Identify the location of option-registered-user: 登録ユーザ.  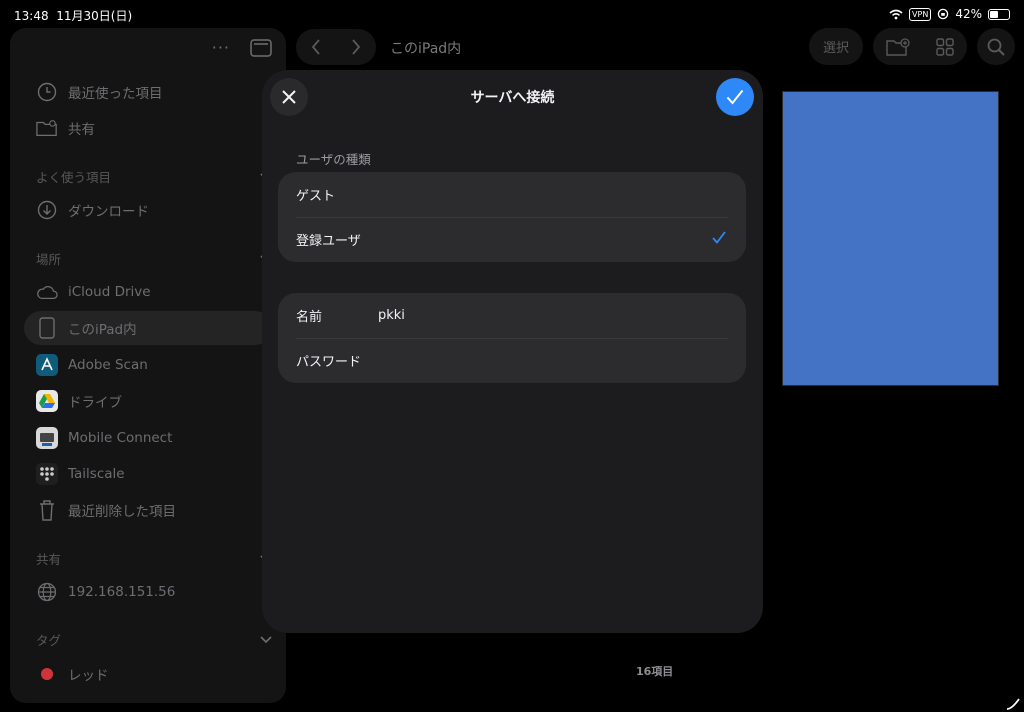
(512, 239).